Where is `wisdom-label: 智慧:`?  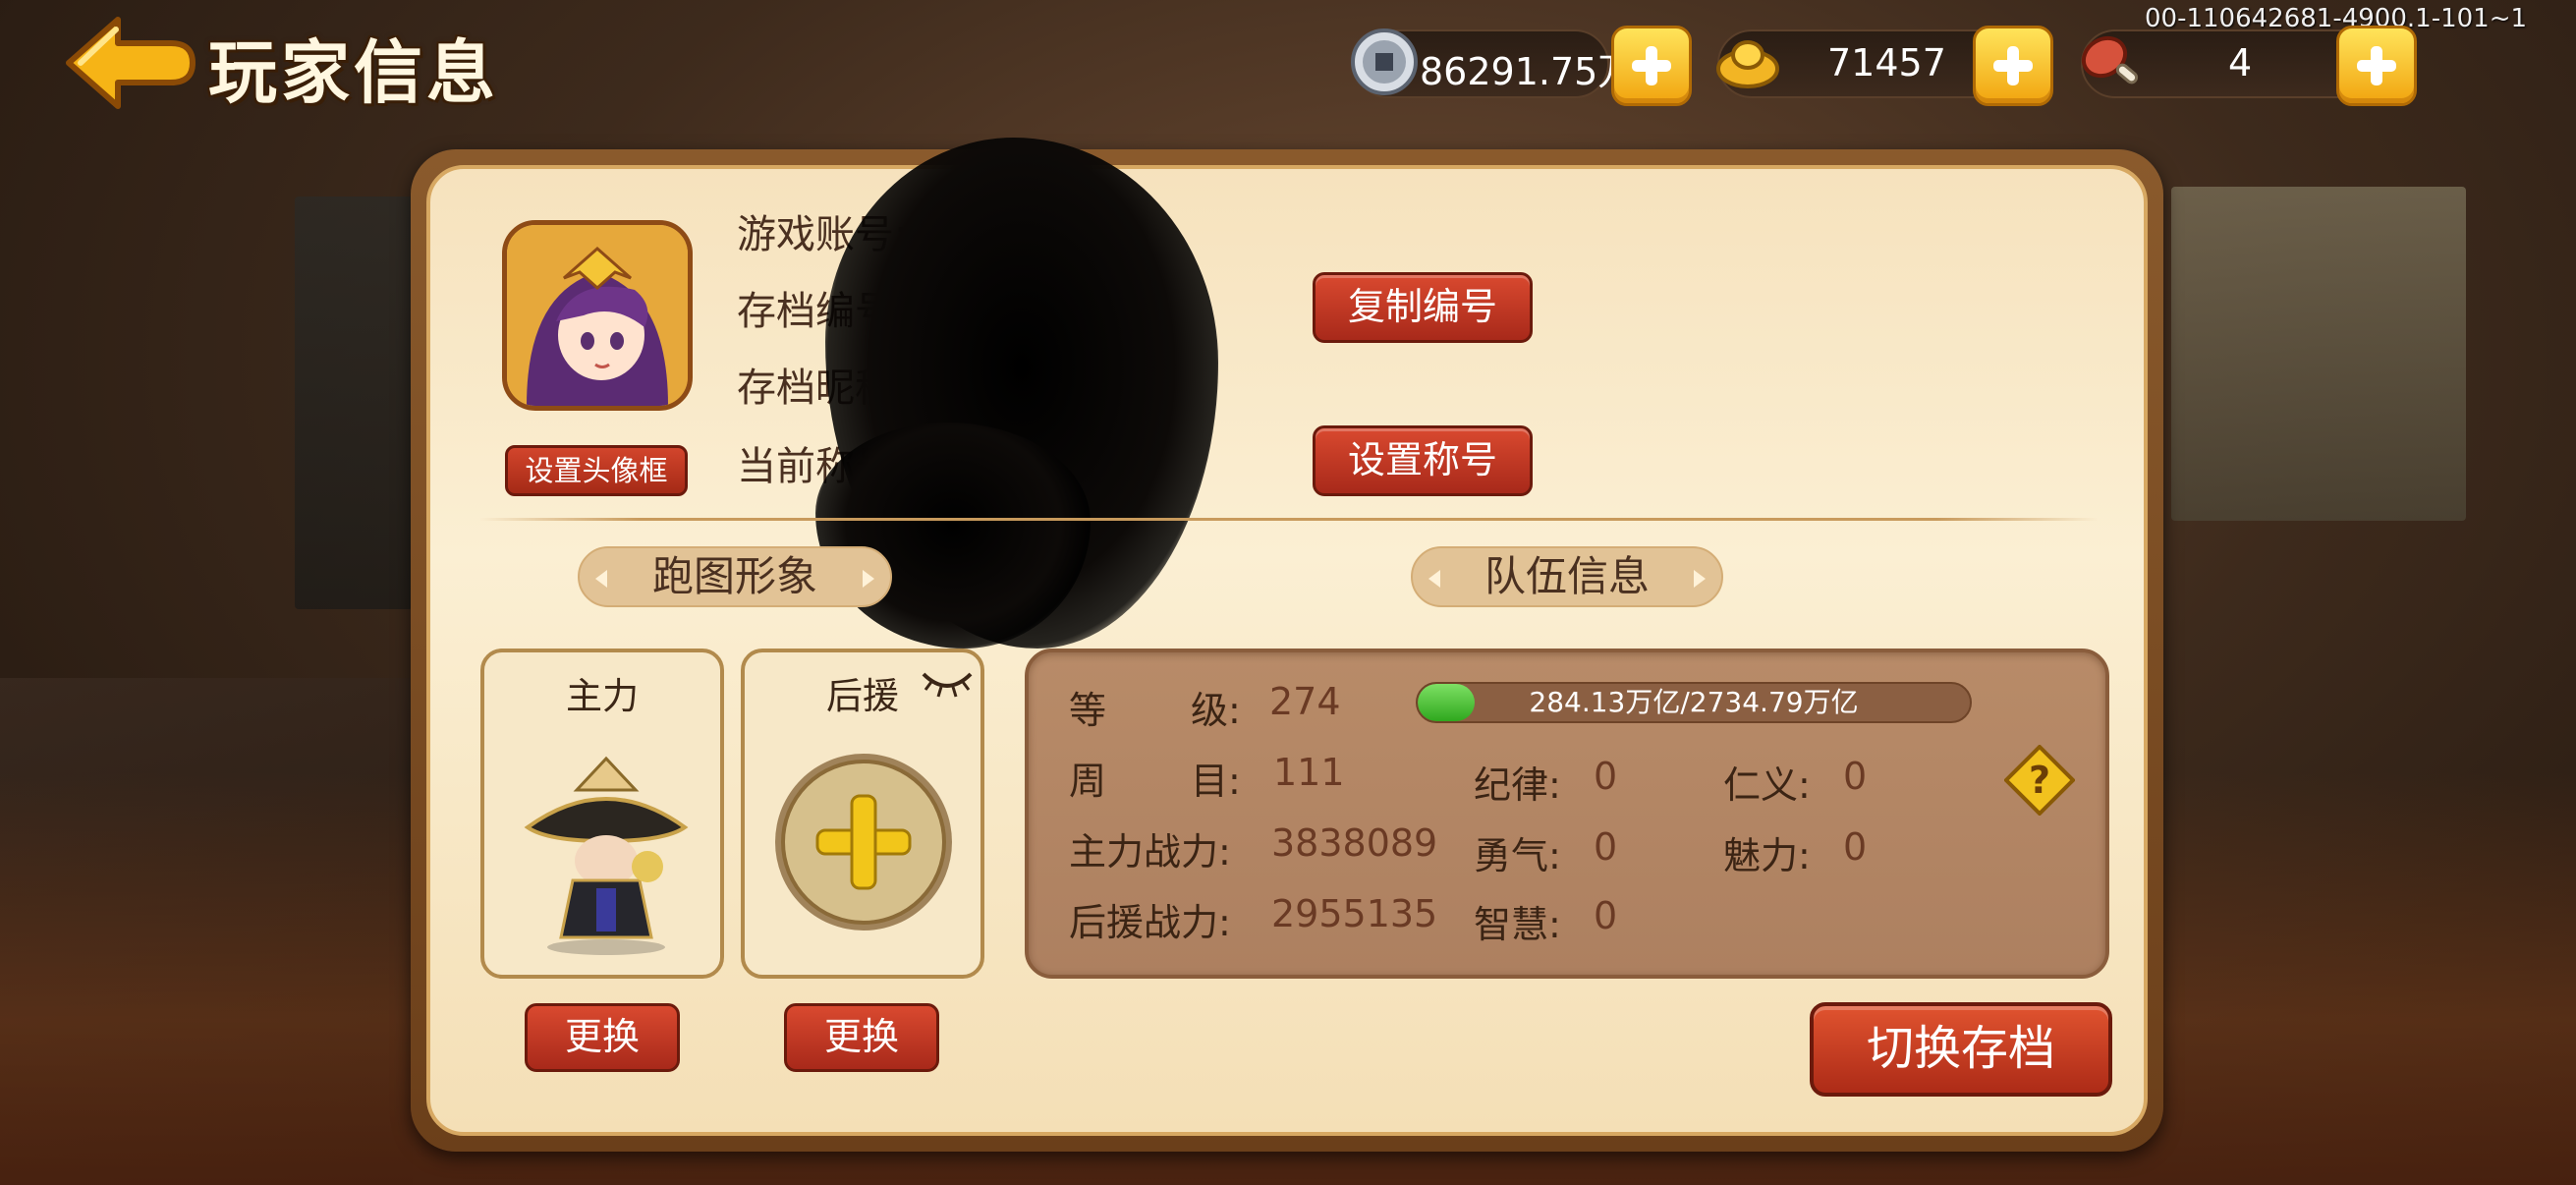 wisdom-label: 智慧: is located at coordinates (1517, 925).